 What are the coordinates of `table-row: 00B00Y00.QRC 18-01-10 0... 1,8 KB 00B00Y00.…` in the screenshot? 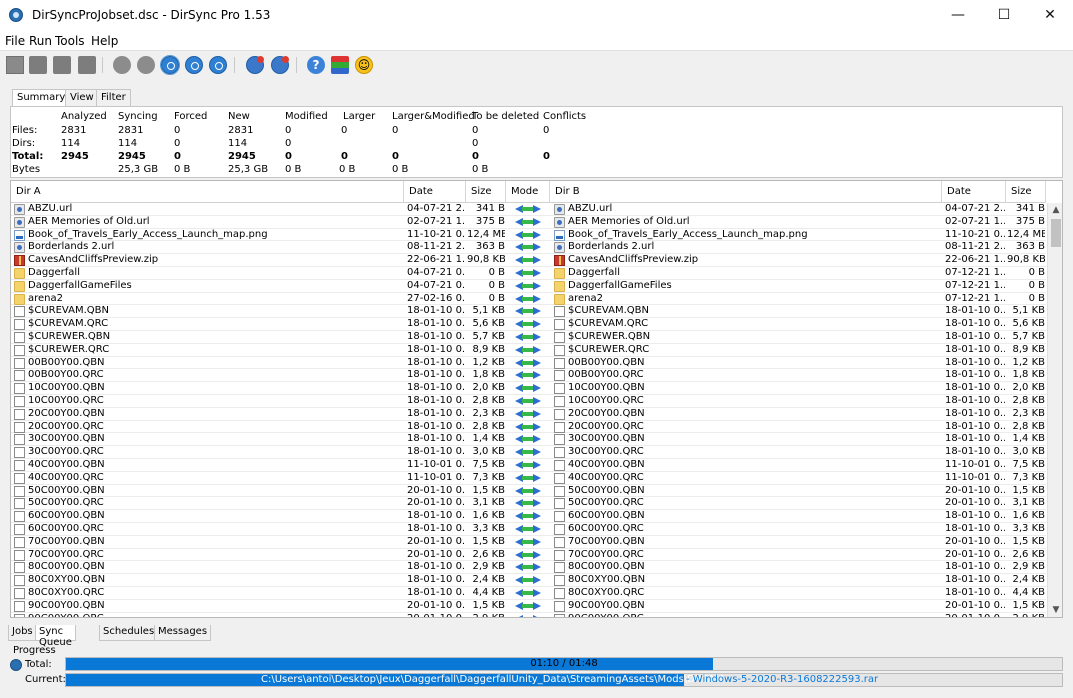 It's located at (528, 376).